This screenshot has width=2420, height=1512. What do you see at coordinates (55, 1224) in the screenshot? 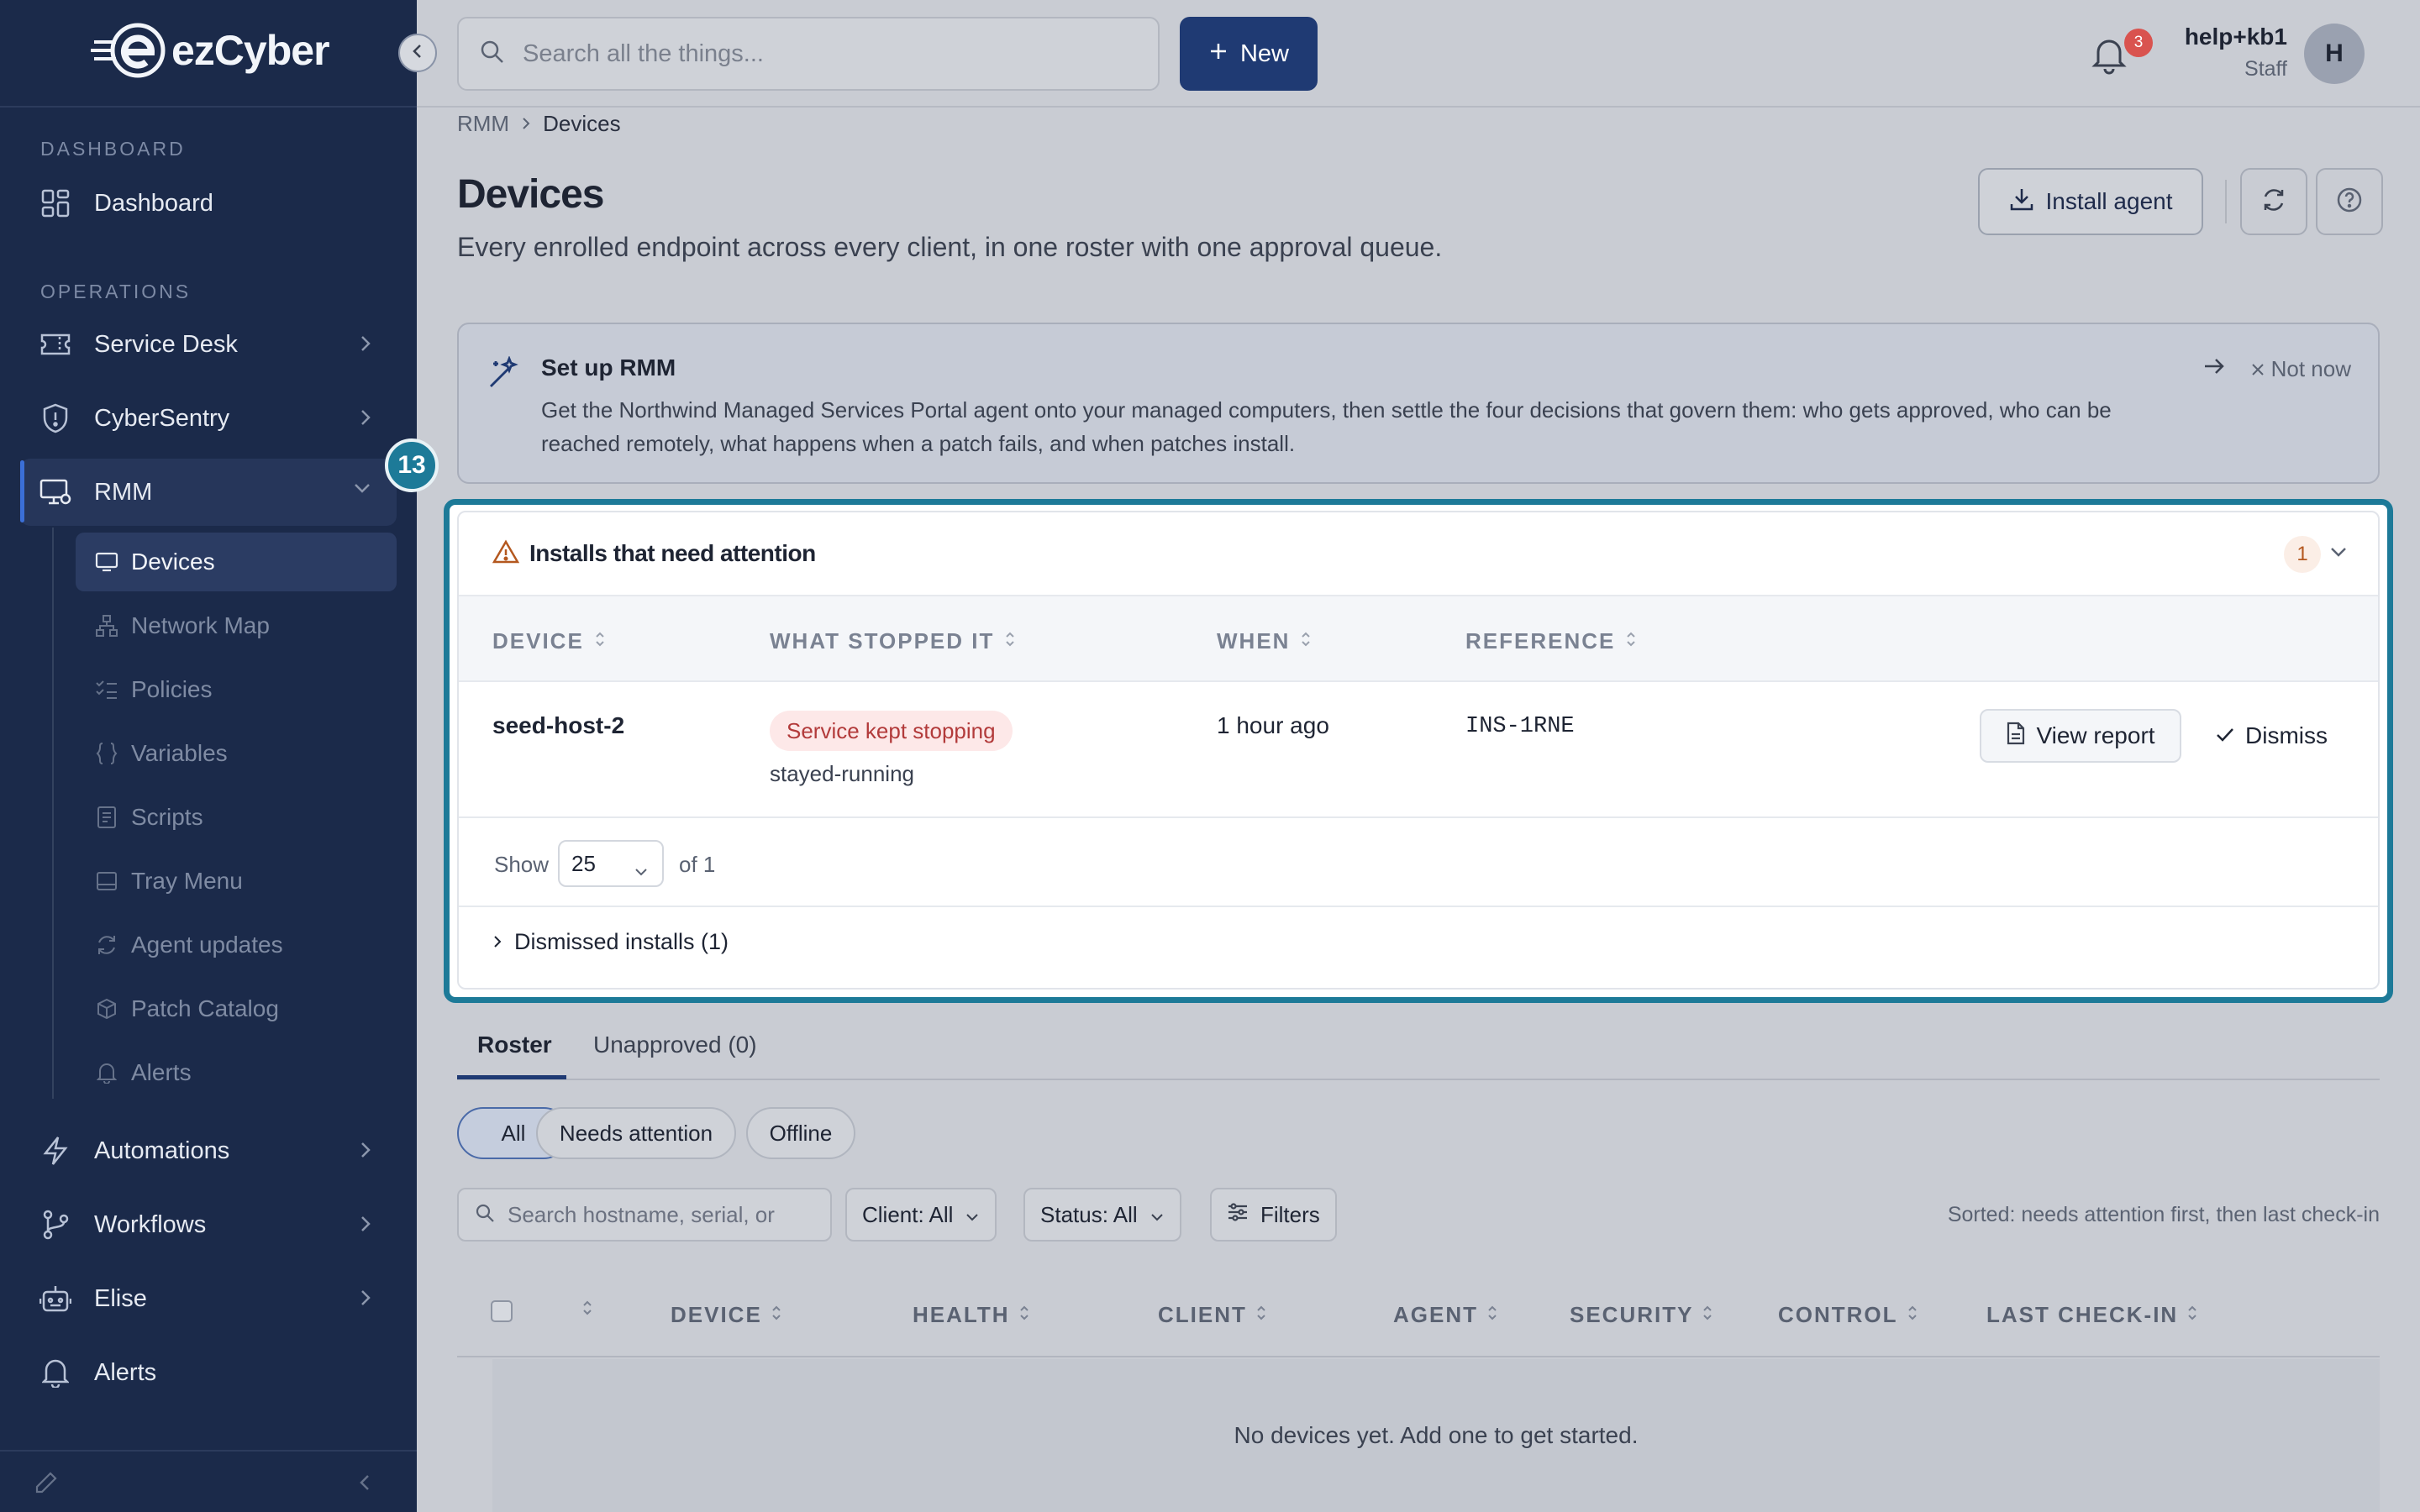
I see `workflow-icon` at bounding box center [55, 1224].